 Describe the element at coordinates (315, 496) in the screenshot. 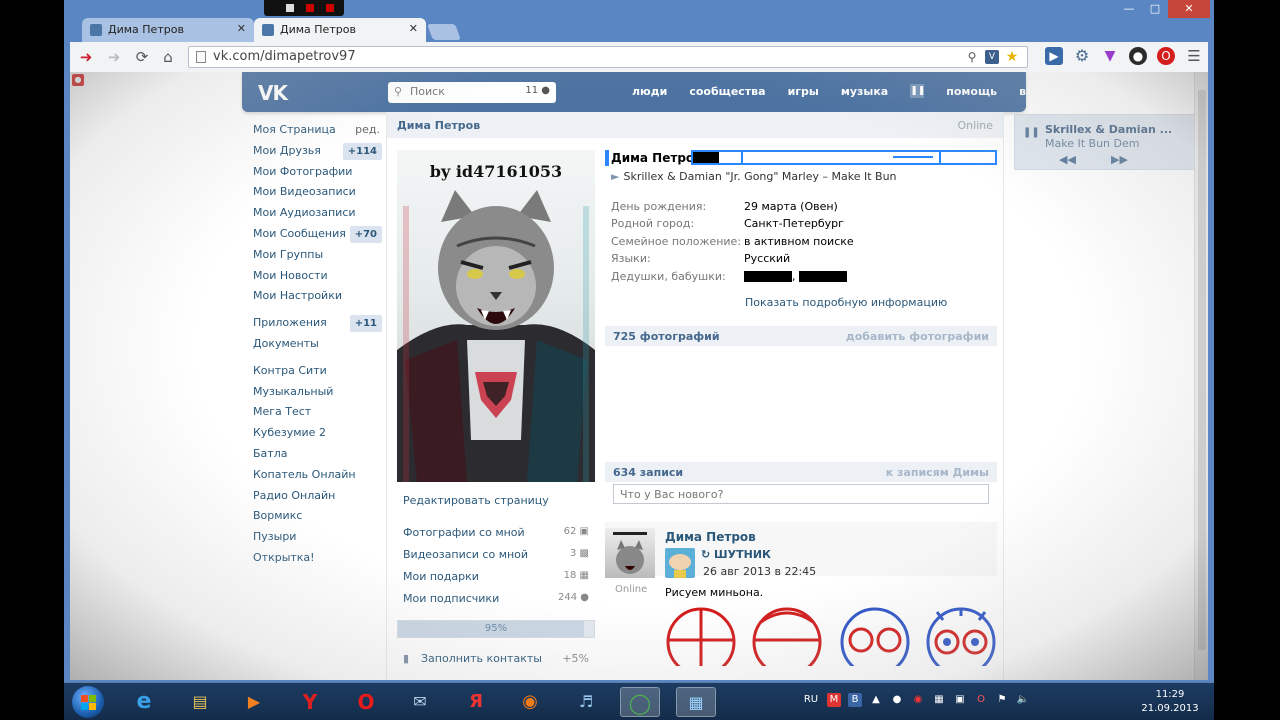

I see `sidebar-app: Радио Онлайн` at that location.